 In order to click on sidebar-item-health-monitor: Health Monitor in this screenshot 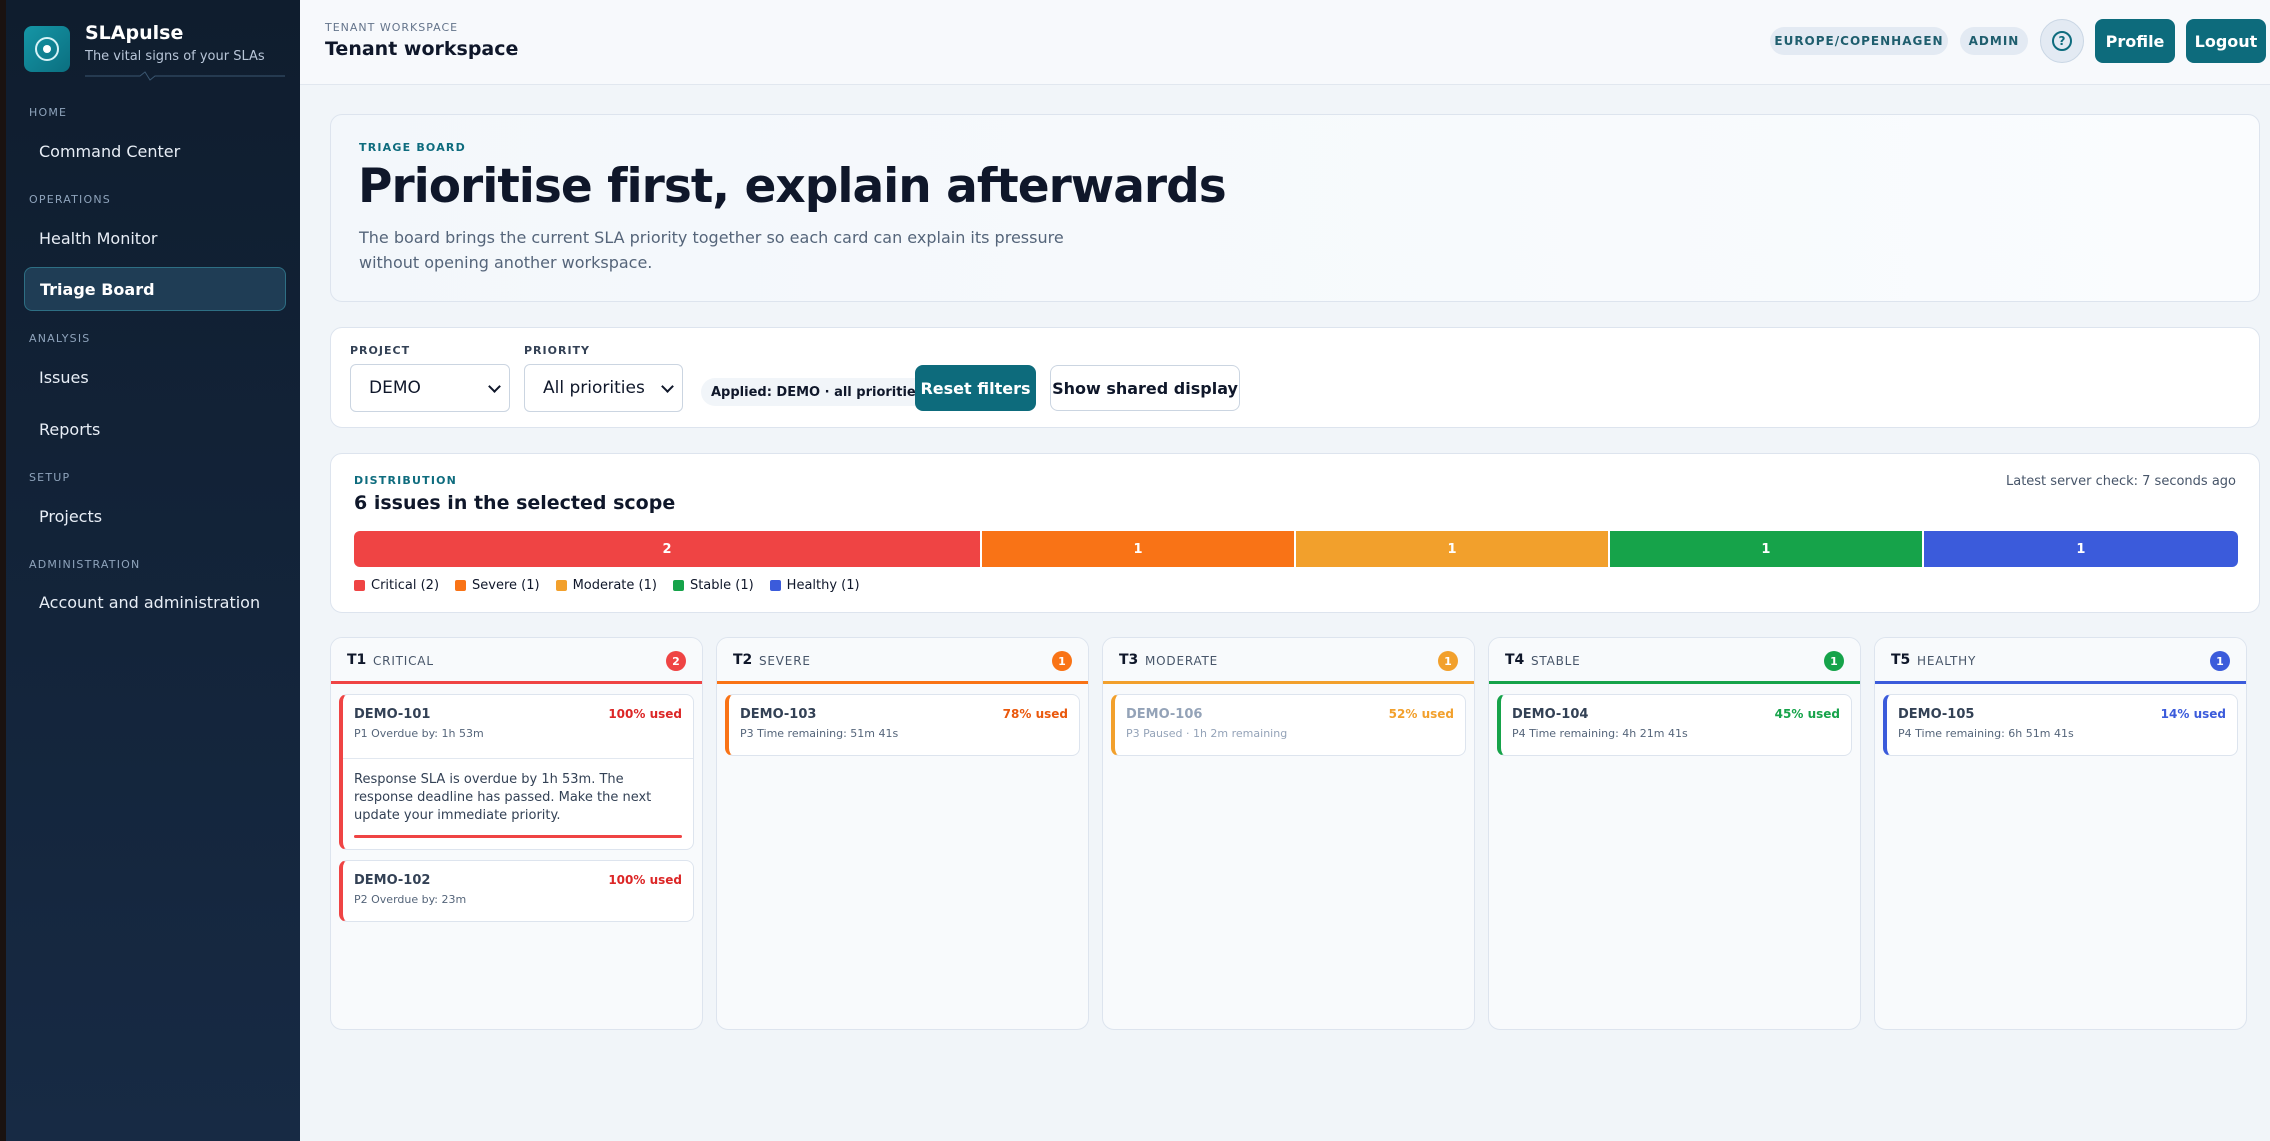, I will do `click(155, 238)`.